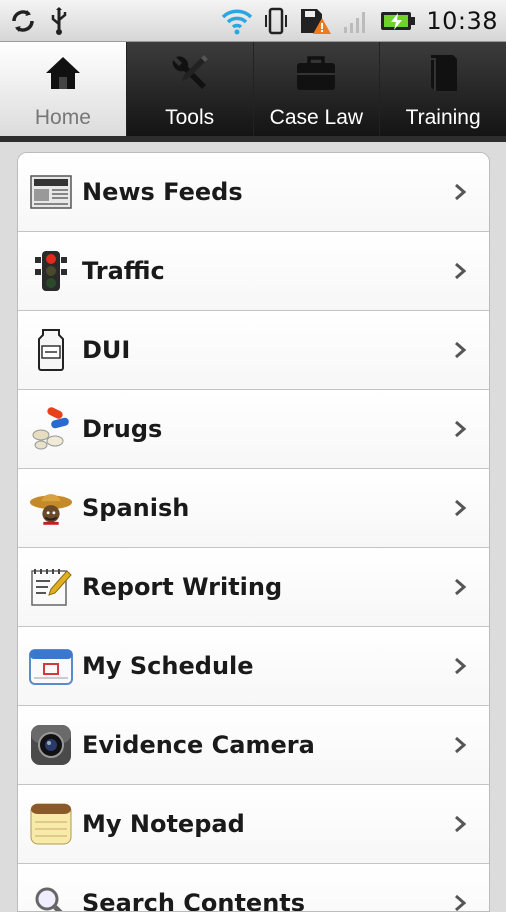  Describe the element at coordinates (443, 73) in the screenshot. I see `book-icon` at that location.